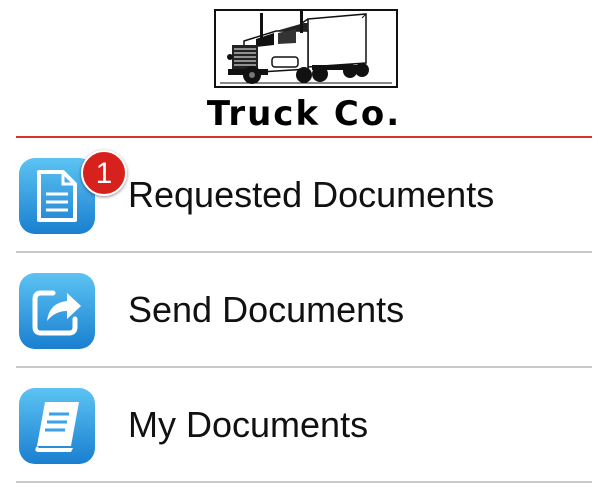 This screenshot has height=492, width=608. I want to click on share-arrow-icon, so click(57, 311).